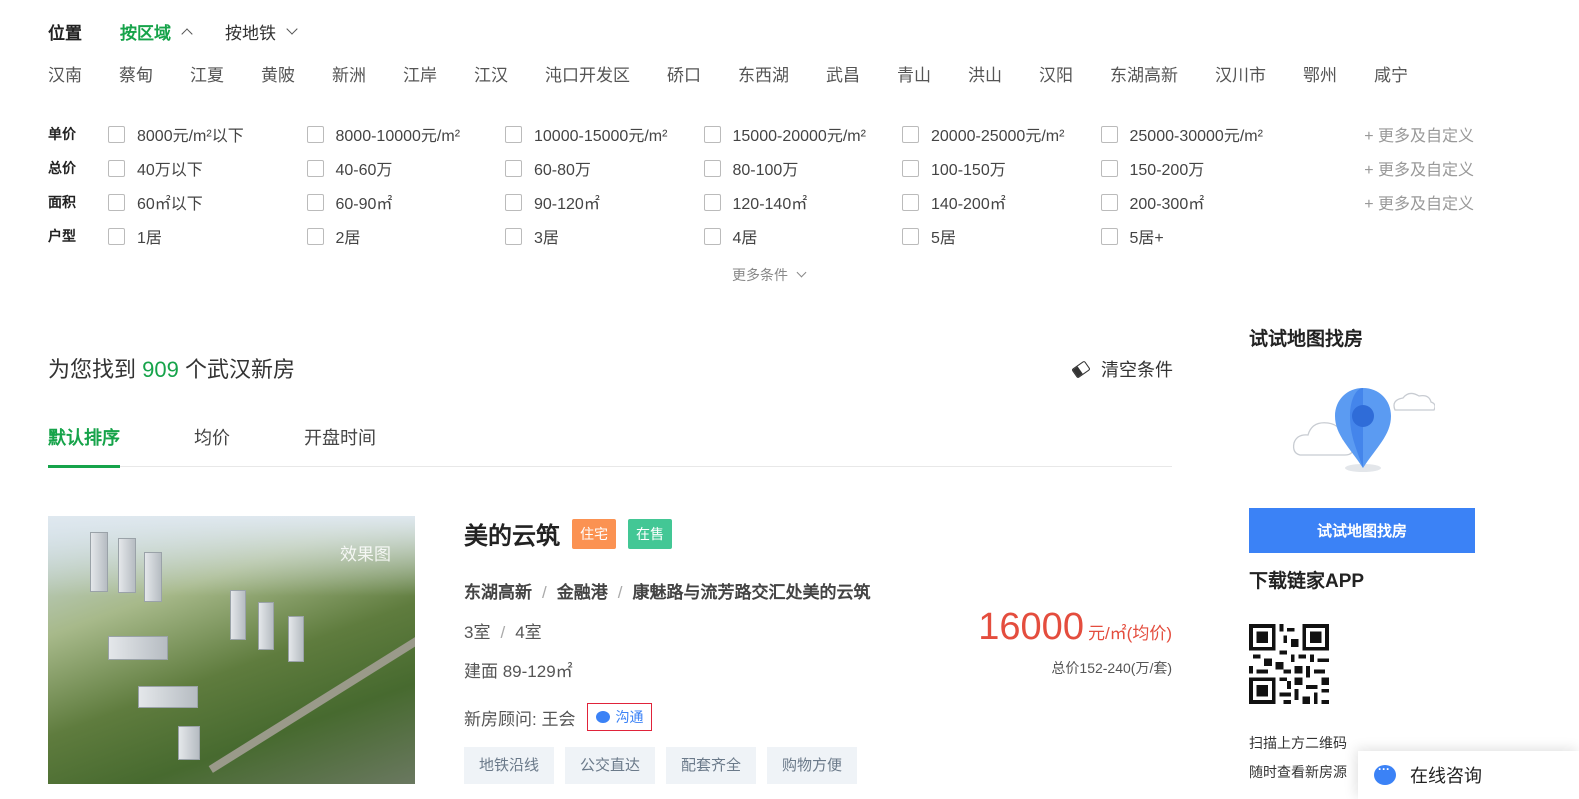  Describe the element at coordinates (512, 533) in the screenshot. I see `listing-name: 美的云筑` at that location.